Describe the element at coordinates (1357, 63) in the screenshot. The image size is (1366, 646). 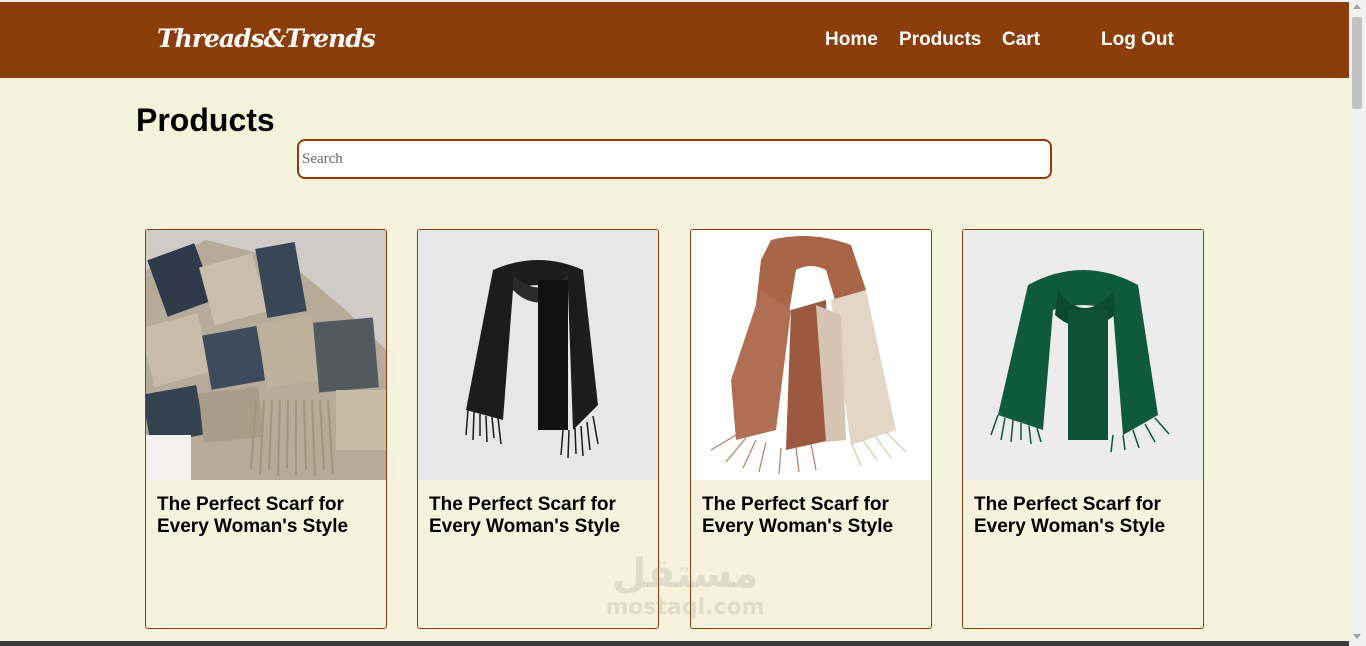
I see `scroll-thumb` at that location.